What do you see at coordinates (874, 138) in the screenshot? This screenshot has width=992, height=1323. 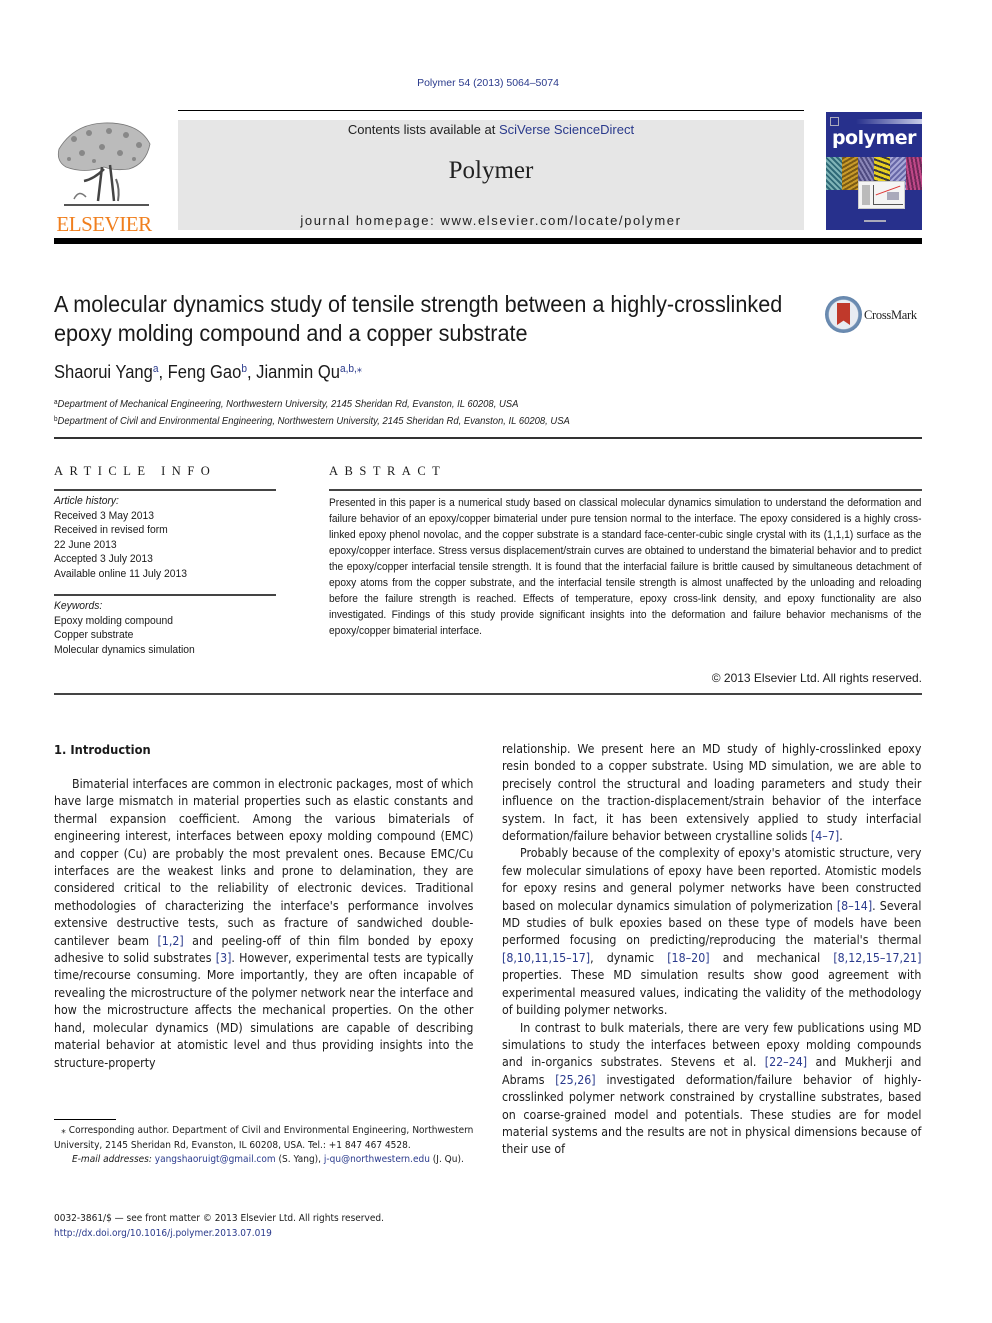 I see `cover-title: polymer` at bounding box center [874, 138].